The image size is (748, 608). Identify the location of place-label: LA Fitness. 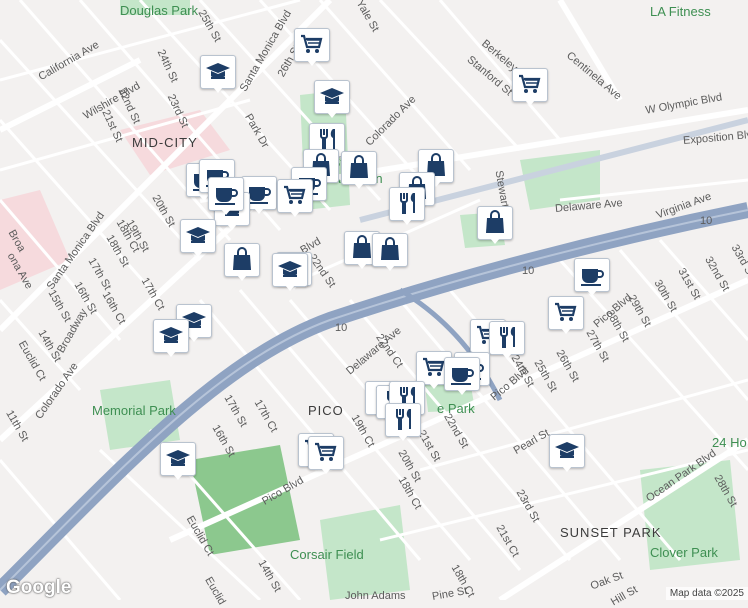
(680, 11).